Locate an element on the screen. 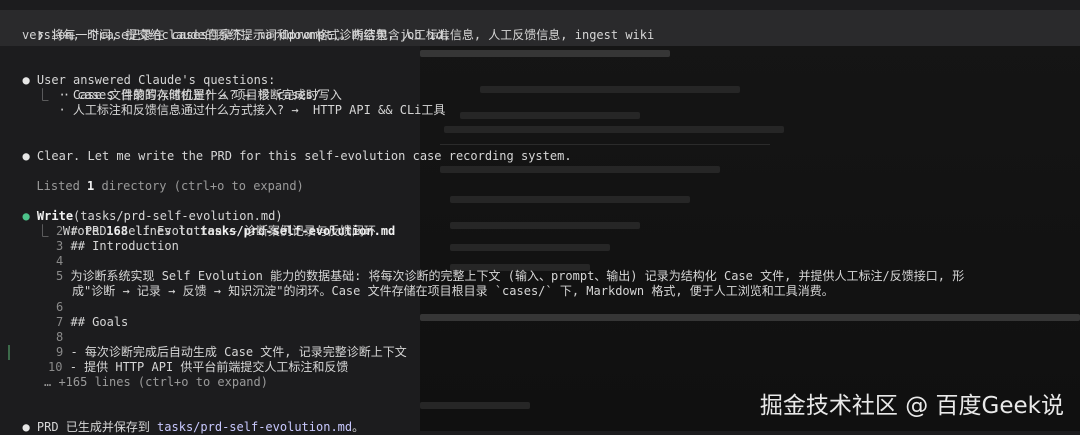  file-line: 3 ## Introduction is located at coordinates (117, 246).